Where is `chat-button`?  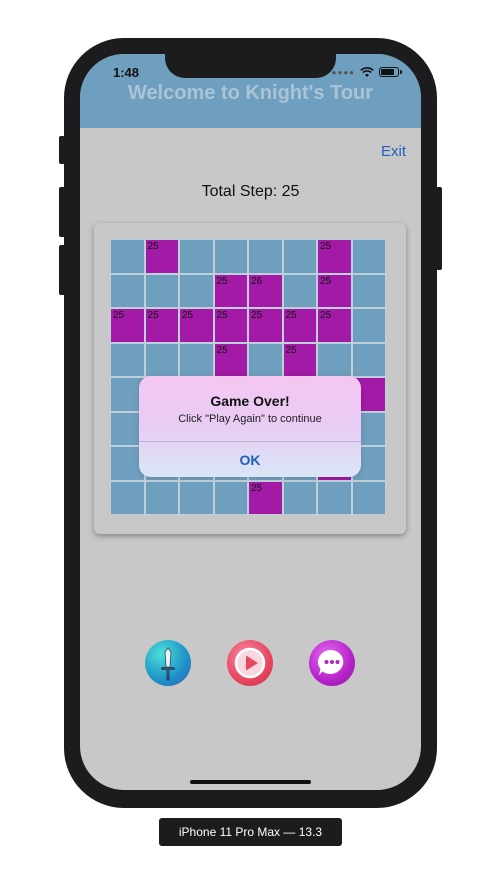
chat-button is located at coordinates (332, 663).